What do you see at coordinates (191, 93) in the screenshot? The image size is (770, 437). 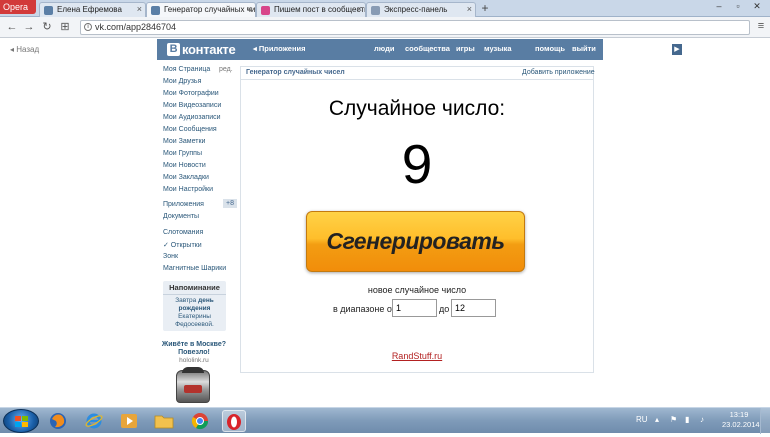 I see `sidebar-item-photos: Мои Фотографии` at bounding box center [191, 93].